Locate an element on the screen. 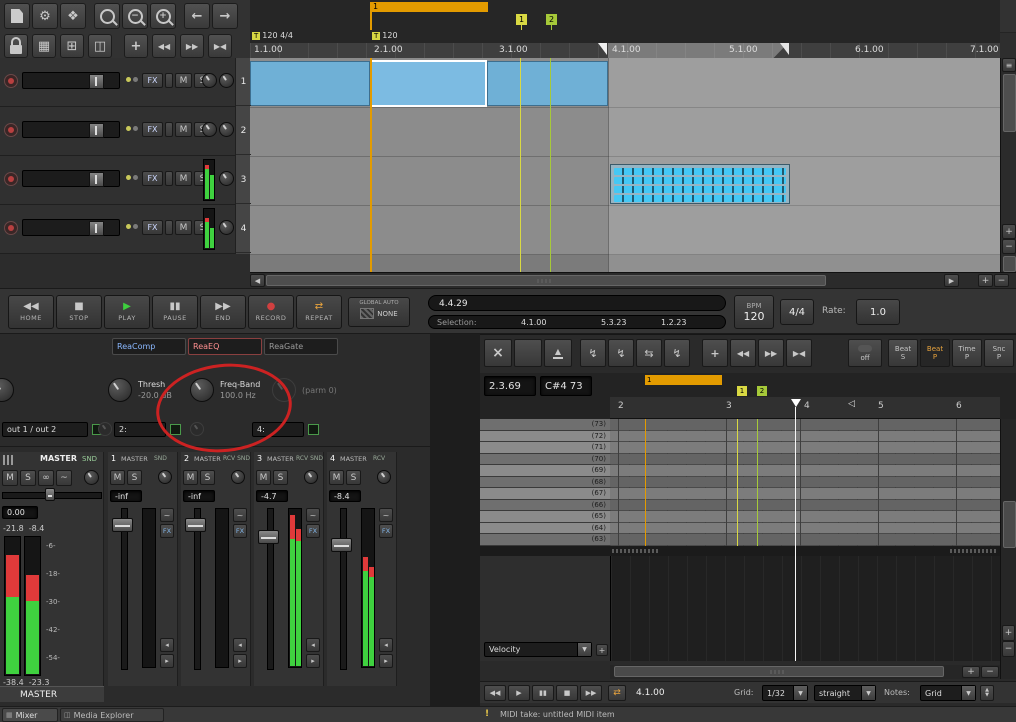  strip-fader-thumb is located at coordinates (195, 525).